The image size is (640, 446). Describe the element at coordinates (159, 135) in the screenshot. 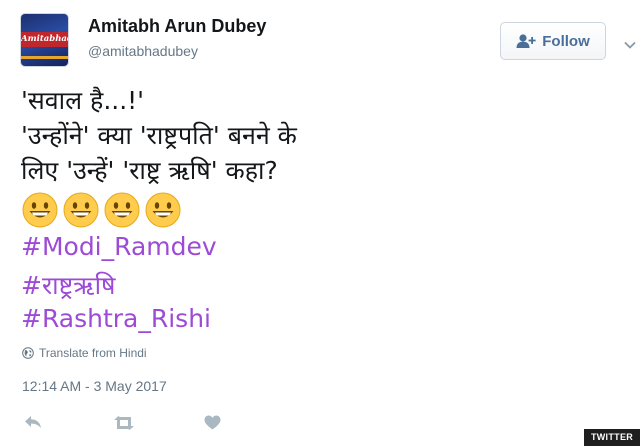

I see `tweet-text-line-2: 'उन्होंने' क्या 'राष्ट्रपति' बनने के` at that location.